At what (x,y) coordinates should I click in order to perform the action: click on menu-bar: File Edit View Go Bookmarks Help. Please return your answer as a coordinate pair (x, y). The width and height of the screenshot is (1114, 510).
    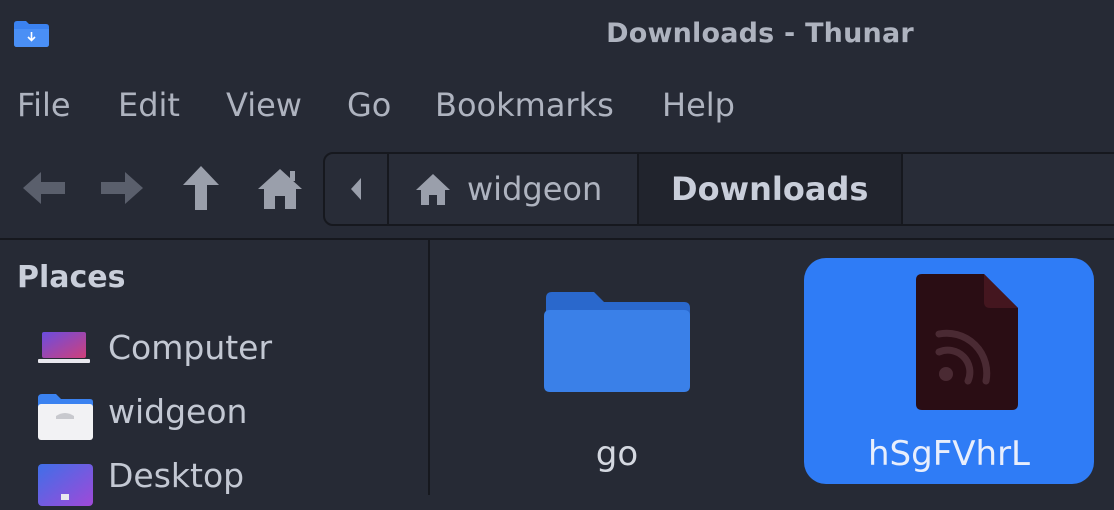
    Looking at the image, I should click on (557, 108).